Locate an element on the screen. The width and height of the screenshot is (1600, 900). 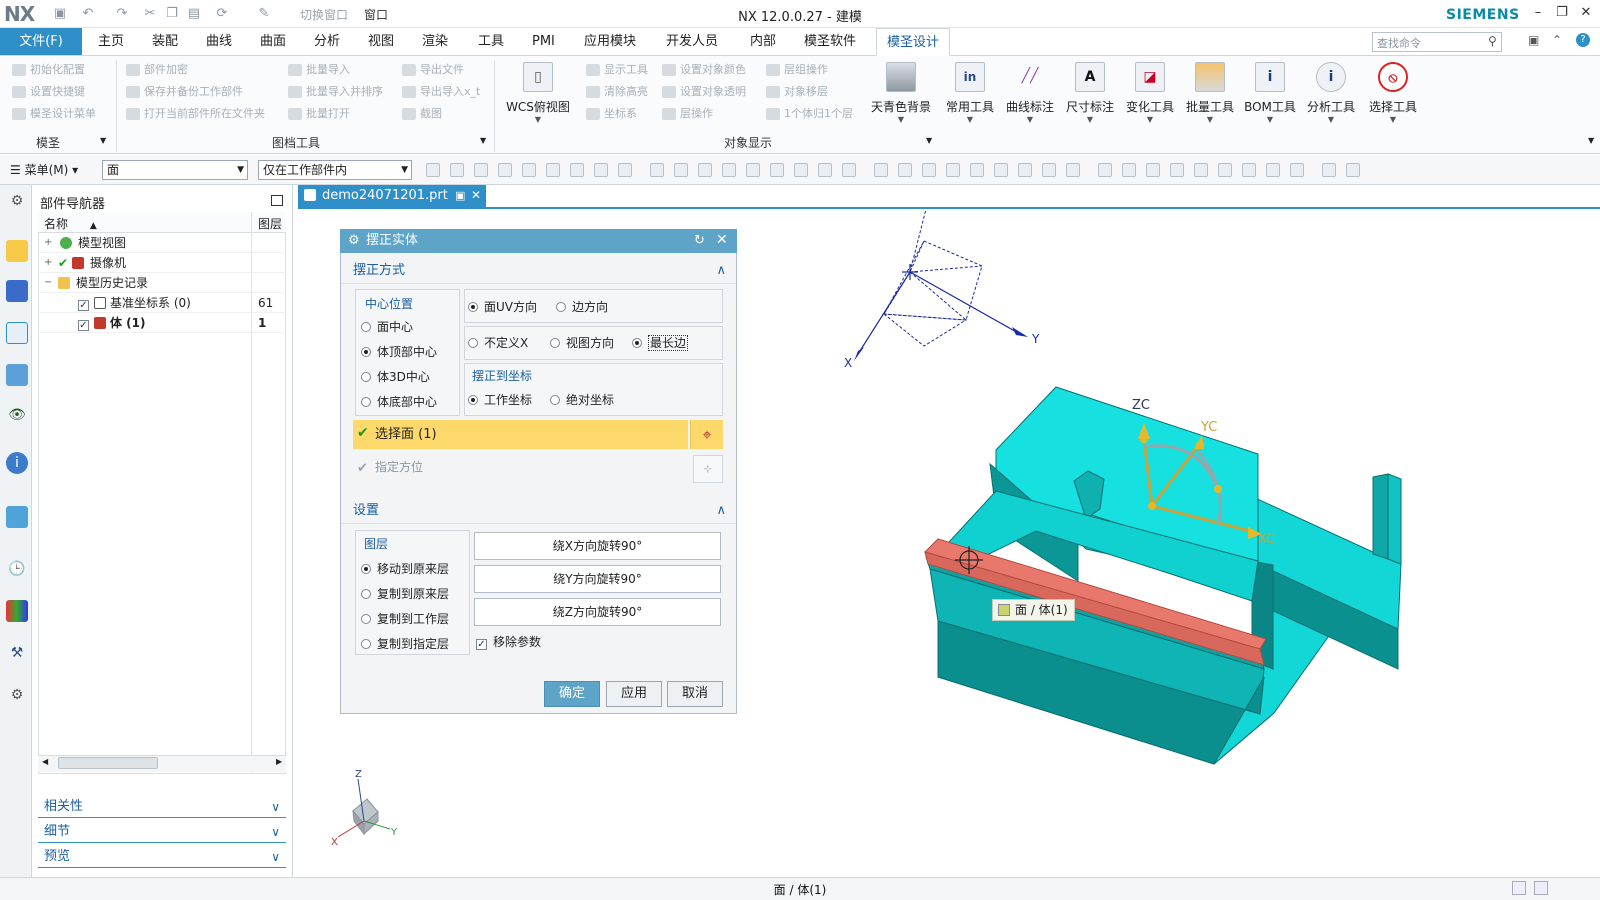
arrow-options-icon is located at coordinates (1353, 170).